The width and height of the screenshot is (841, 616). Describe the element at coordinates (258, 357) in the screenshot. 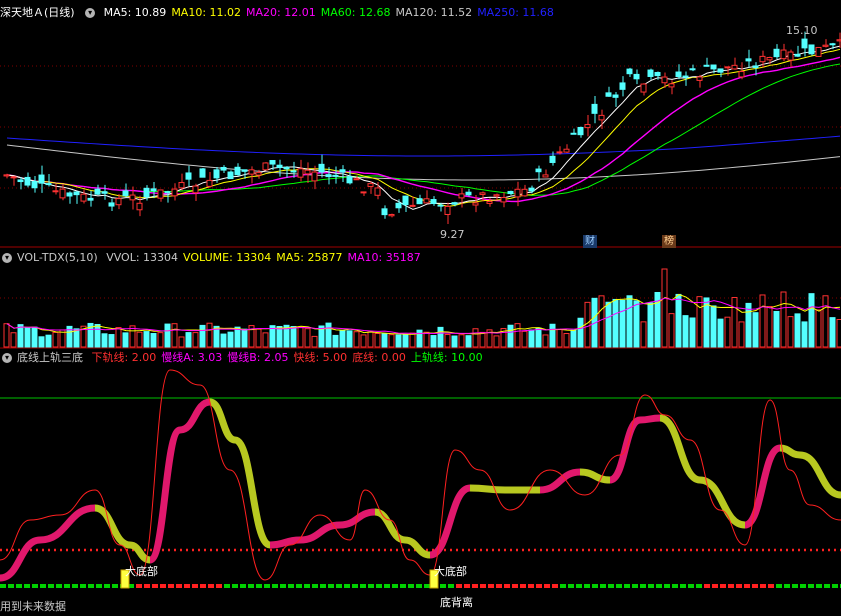

I see `ind-legend-item-2: 慢线B: 2.05` at that location.